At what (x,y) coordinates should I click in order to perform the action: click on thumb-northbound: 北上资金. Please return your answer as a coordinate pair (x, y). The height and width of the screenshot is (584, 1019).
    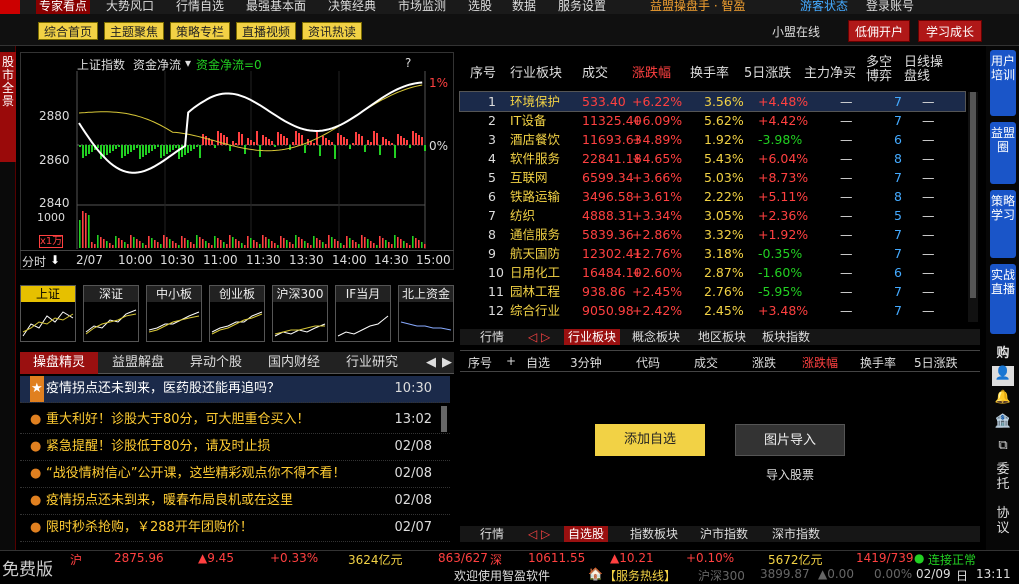
    Looking at the image, I should click on (426, 313).